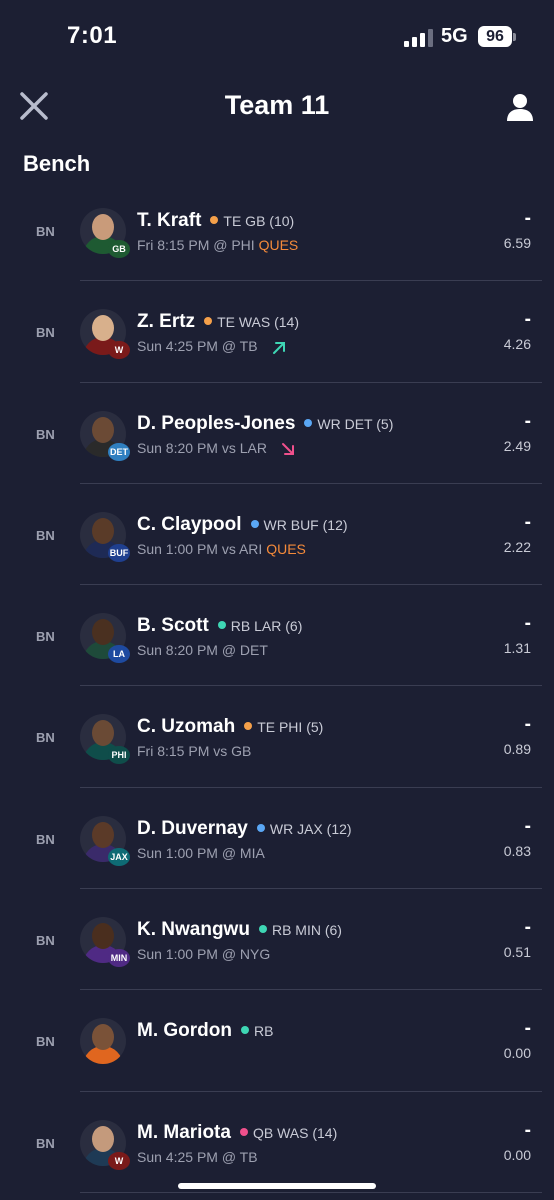 The width and height of the screenshot is (554, 1200). What do you see at coordinates (287, 448) in the screenshot?
I see `trend-down-icon` at bounding box center [287, 448].